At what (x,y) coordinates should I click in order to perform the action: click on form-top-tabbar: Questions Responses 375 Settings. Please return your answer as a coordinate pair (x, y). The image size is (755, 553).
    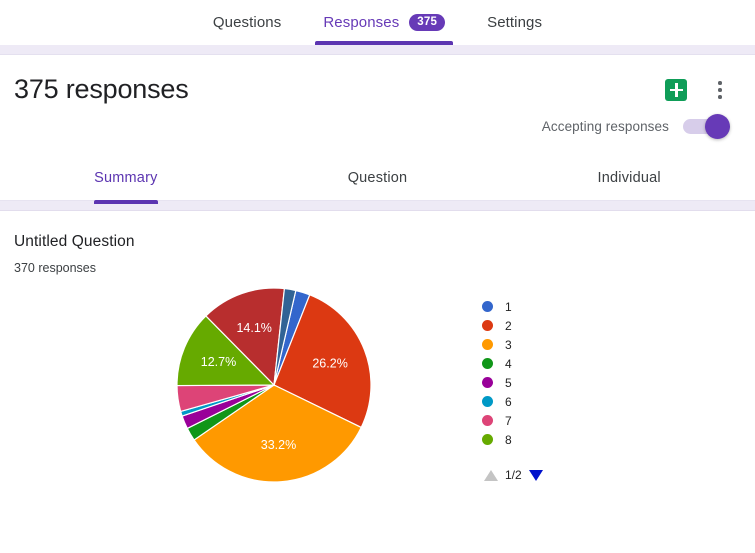
    Looking at the image, I should click on (377, 22).